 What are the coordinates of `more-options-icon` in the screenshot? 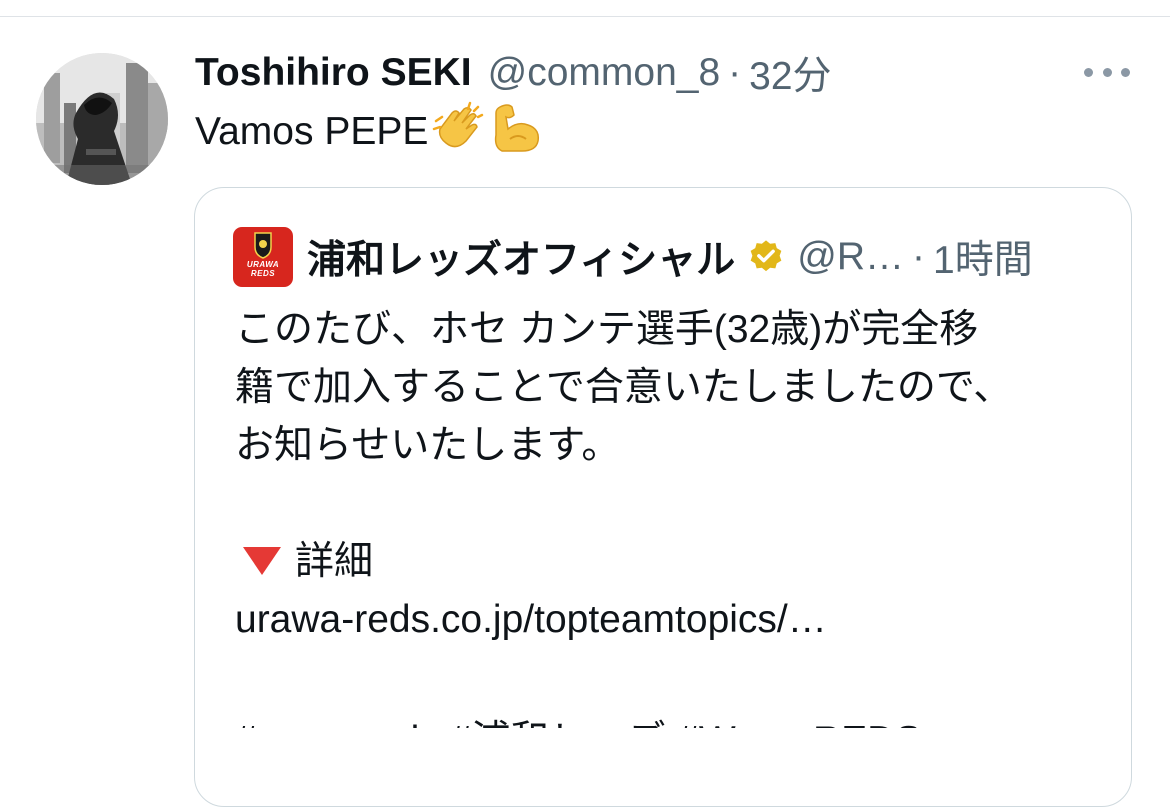 It's located at (1107, 72).